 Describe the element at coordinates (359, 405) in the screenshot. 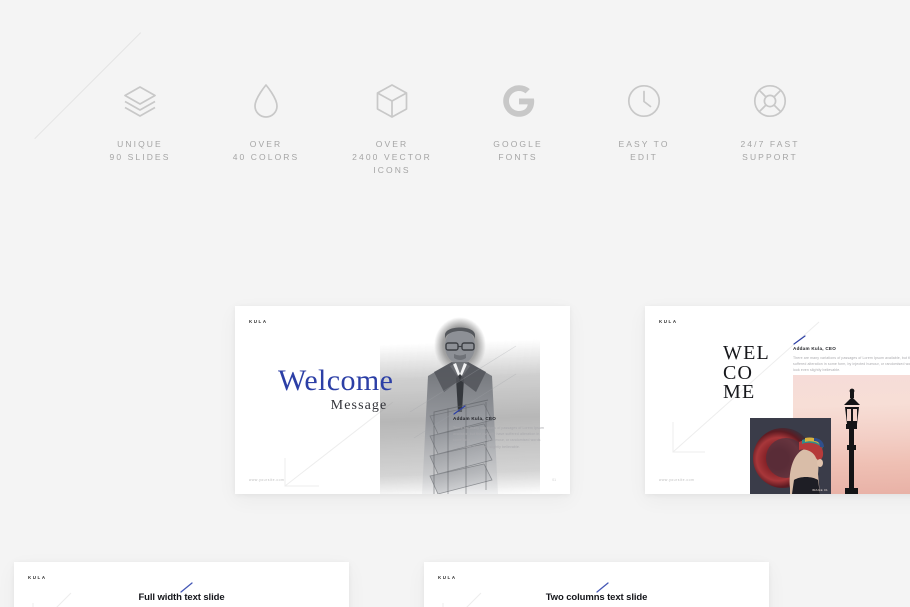

I see `page-subtitle: Message` at that location.